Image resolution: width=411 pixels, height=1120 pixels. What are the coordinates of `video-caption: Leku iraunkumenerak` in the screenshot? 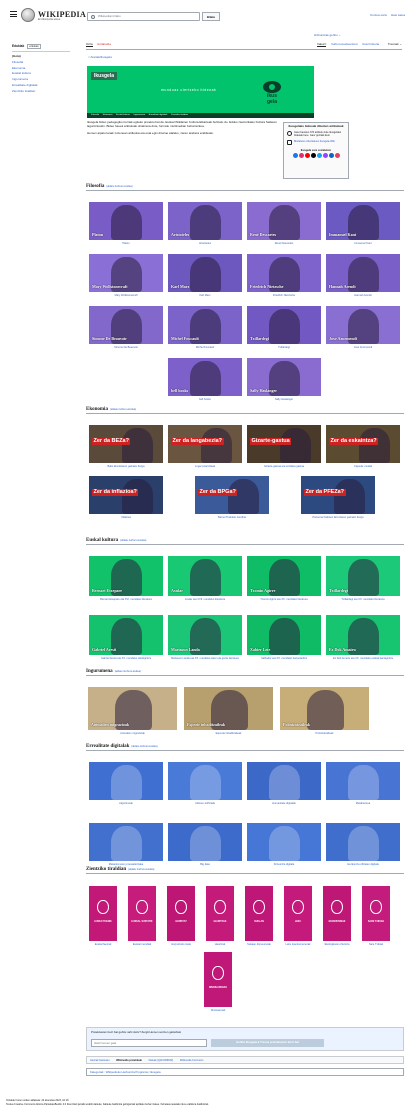 It's located at (298, 944).